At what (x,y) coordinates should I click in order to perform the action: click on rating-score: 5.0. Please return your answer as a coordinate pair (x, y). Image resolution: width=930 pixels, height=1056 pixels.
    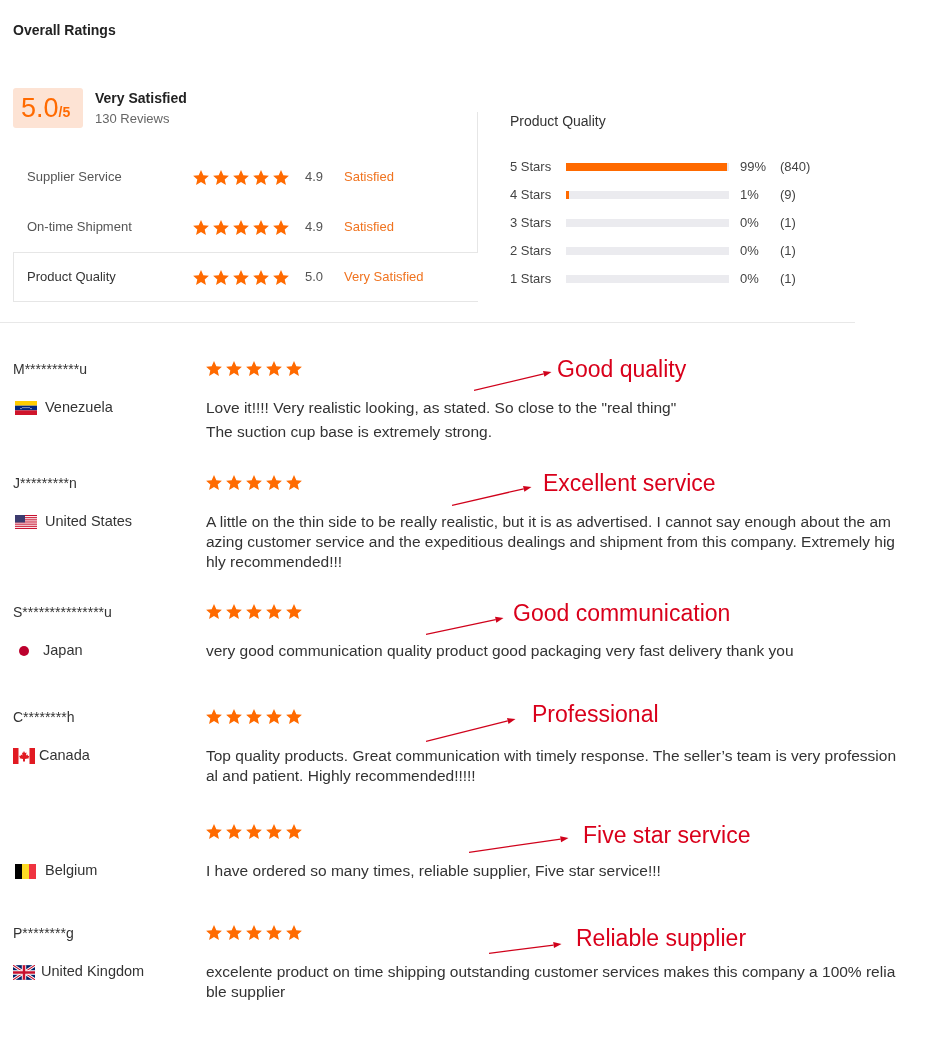
    Looking at the image, I should click on (315, 277).